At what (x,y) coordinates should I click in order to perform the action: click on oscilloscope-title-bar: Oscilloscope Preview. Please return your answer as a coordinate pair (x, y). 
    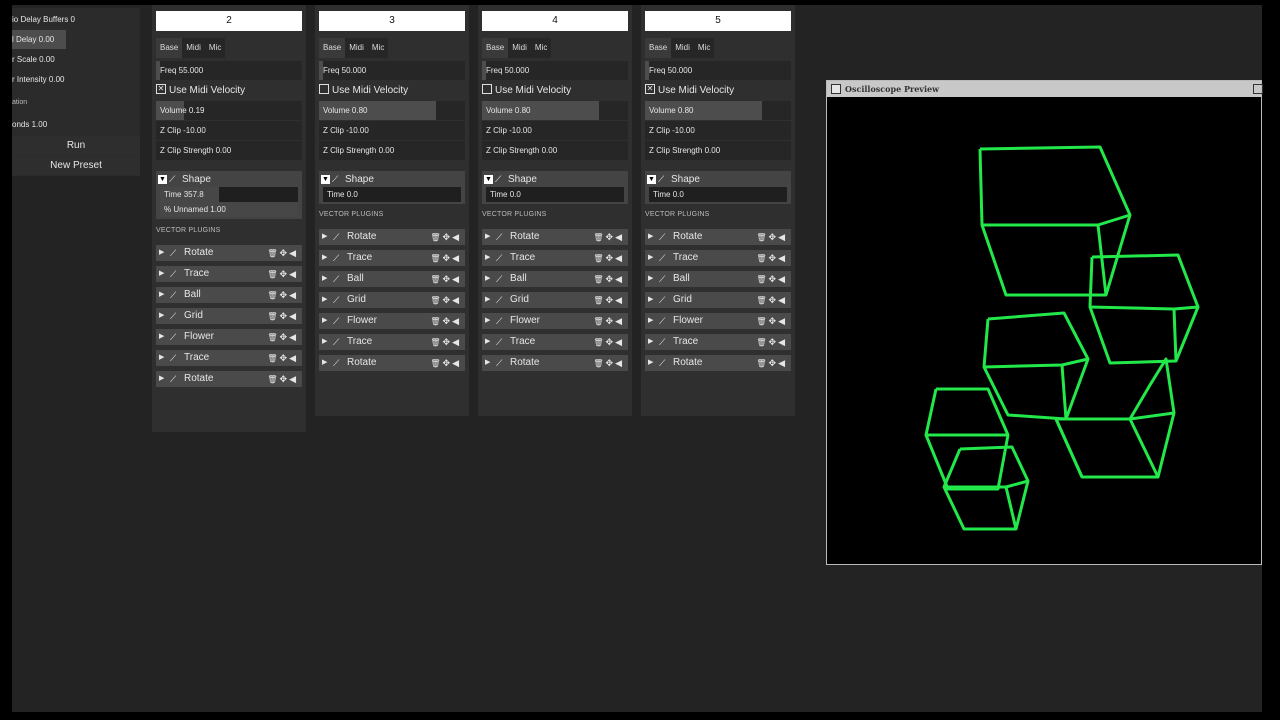
    Looking at the image, I should click on (1045, 89).